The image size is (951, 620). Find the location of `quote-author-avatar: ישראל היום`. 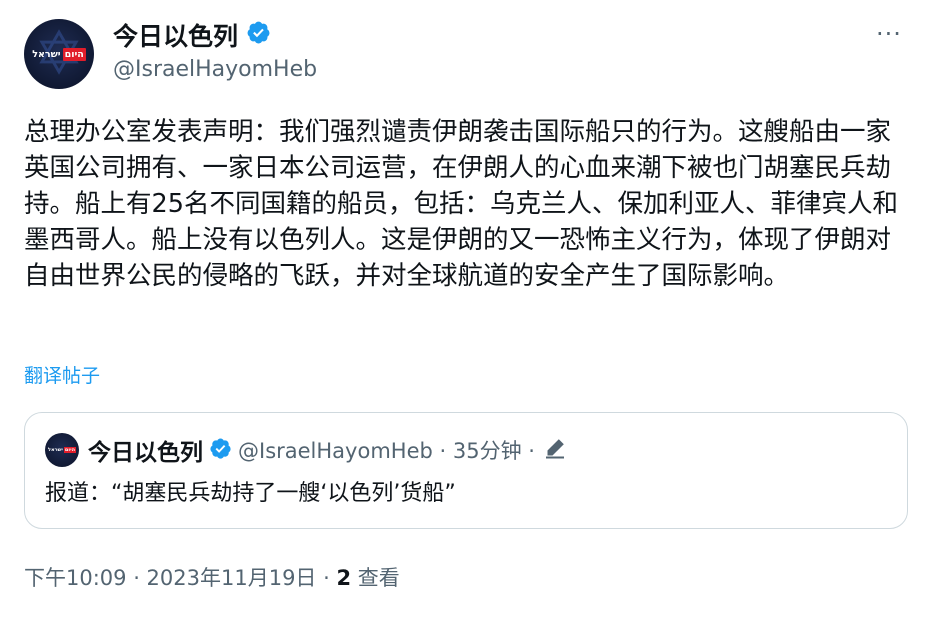

quote-author-avatar: ישראל היום is located at coordinates (62, 450).